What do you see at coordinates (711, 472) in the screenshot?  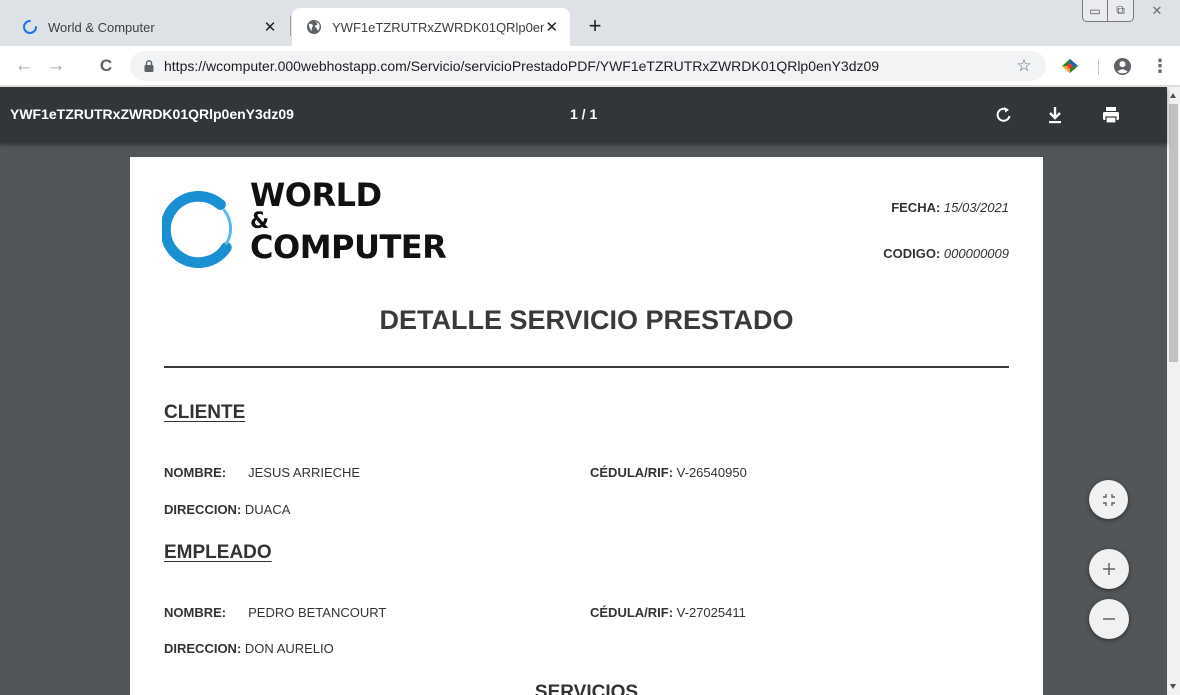 I see `cliente-cedula-value: V-26540950` at bounding box center [711, 472].